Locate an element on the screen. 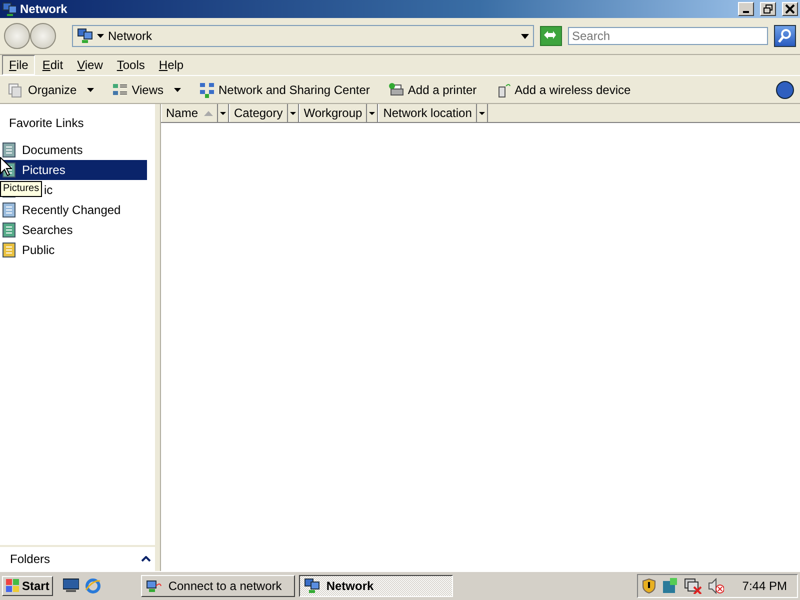  search-button is located at coordinates (785, 36).